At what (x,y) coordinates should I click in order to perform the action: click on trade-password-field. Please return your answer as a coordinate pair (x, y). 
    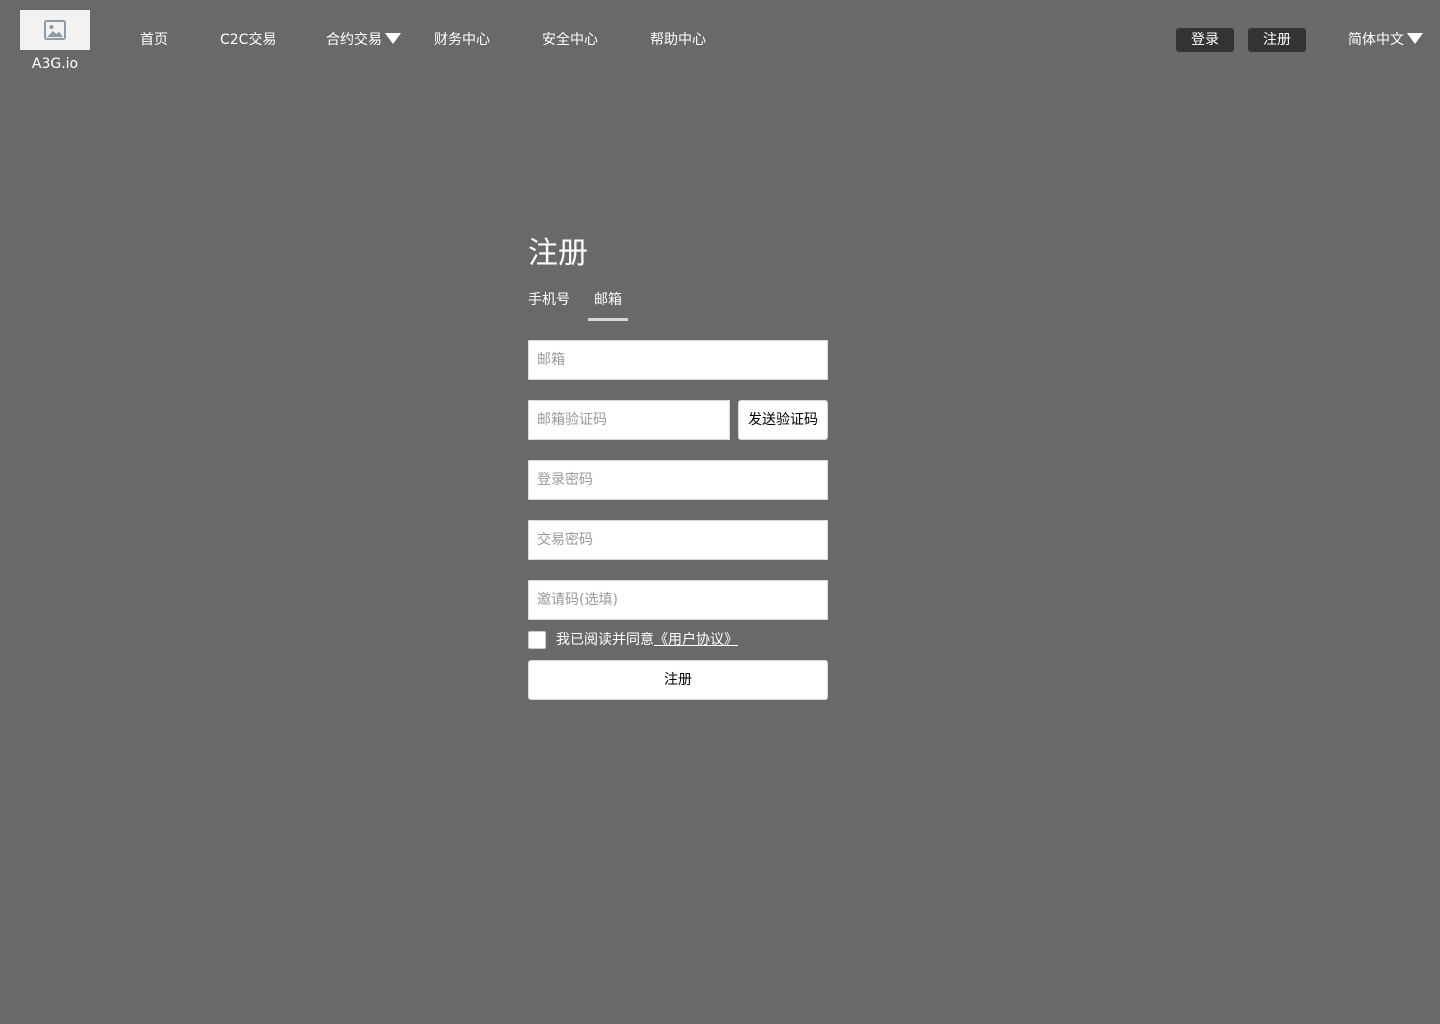
    Looking at the image, I should click on (678, 540).